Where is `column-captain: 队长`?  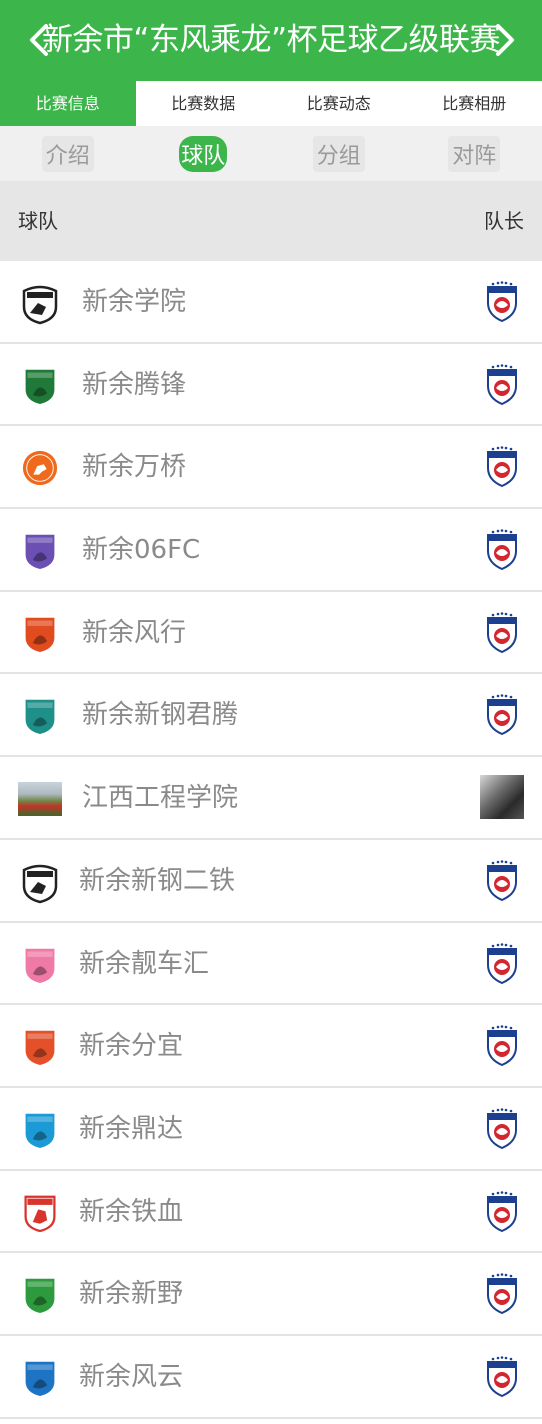 column-captain: 队长 is located at coordinates (504, 221).